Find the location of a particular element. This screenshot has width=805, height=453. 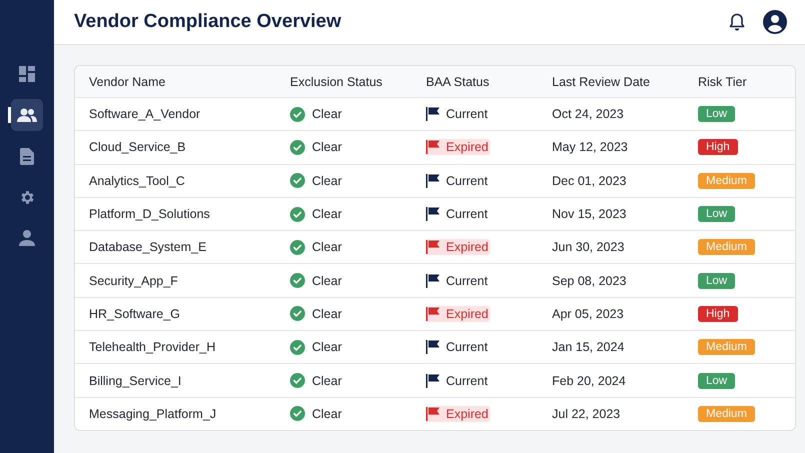

table-cell-text: Messaging_Platform_J is located at coordinates (153, 413).